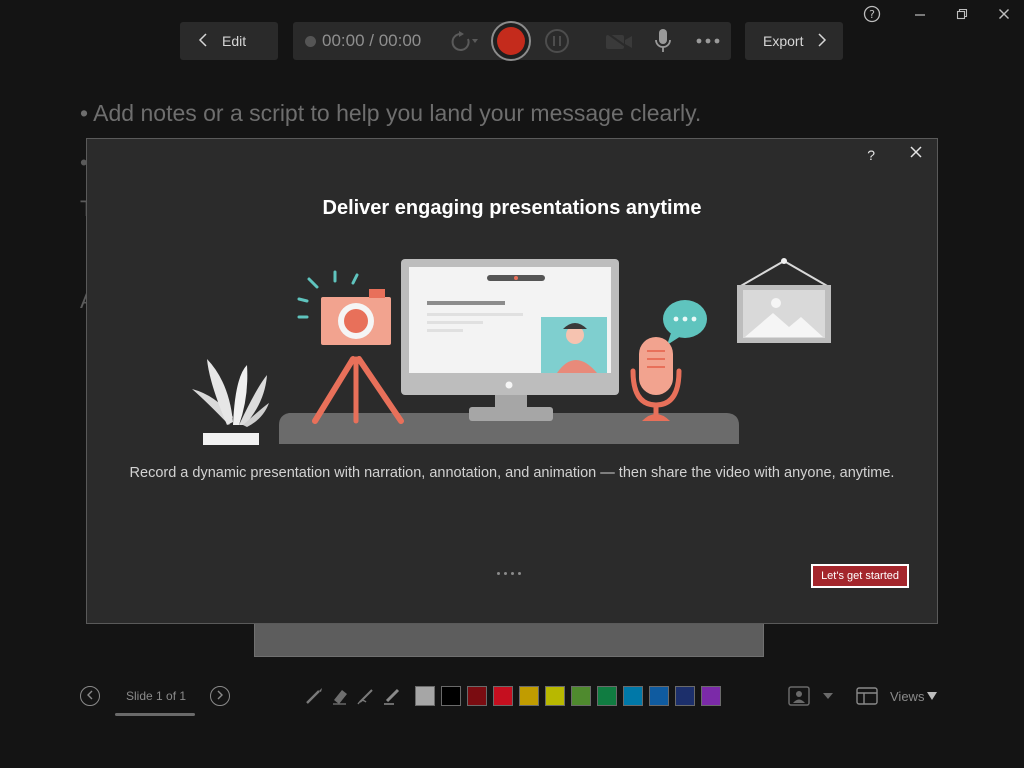 This screenshot has height=768, width=1024. What do you see at coordinates (656, 379) in the screenshot?
I see `microphone-illustration-icon` at bounding box center [656, 379].